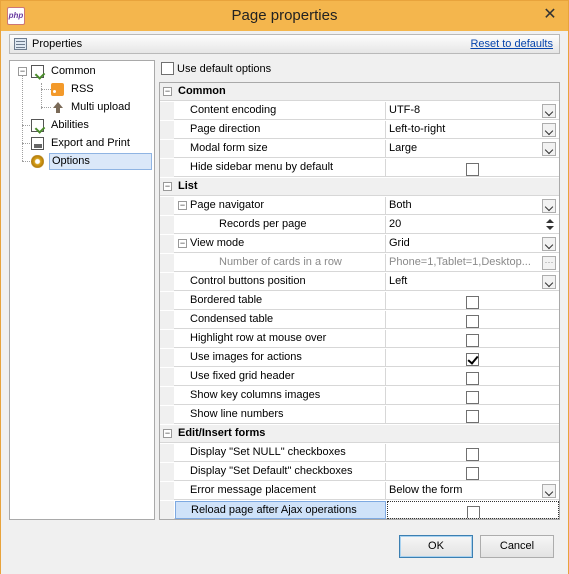 The image size is (569, 574). Describe the element at coordinates (359, 434) in the screenshot. I see `category-edit-insert-forms: − Edit/Insert forms` at that location.